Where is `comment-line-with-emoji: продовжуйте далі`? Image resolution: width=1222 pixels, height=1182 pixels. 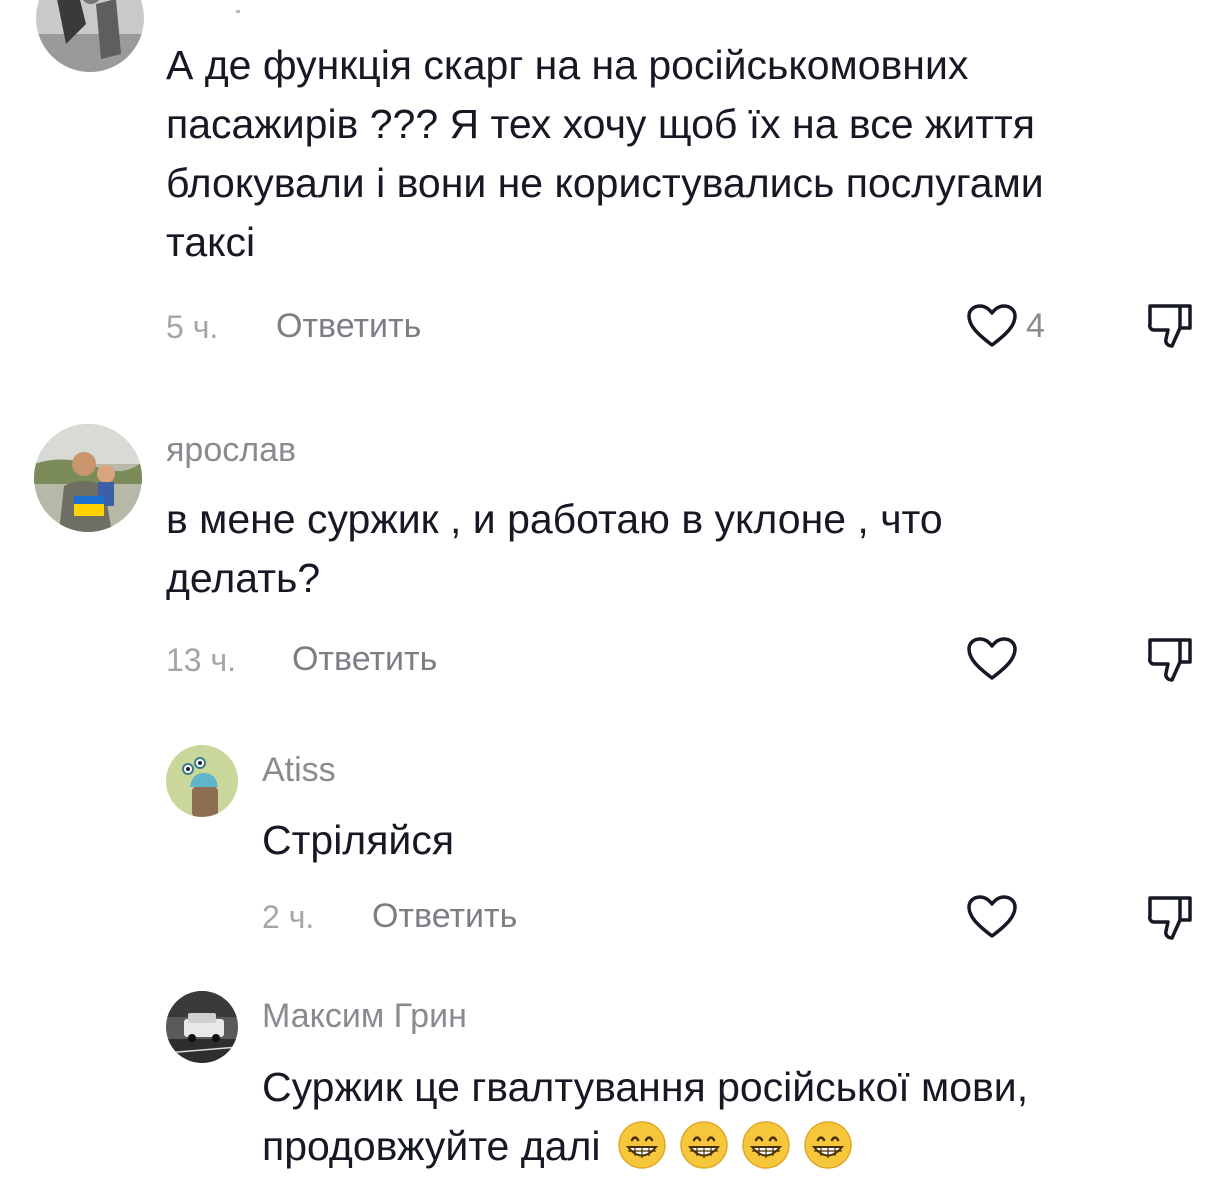
comment-line-with-emoji: продовжуйте далі is located at coordinates (645, 1146).